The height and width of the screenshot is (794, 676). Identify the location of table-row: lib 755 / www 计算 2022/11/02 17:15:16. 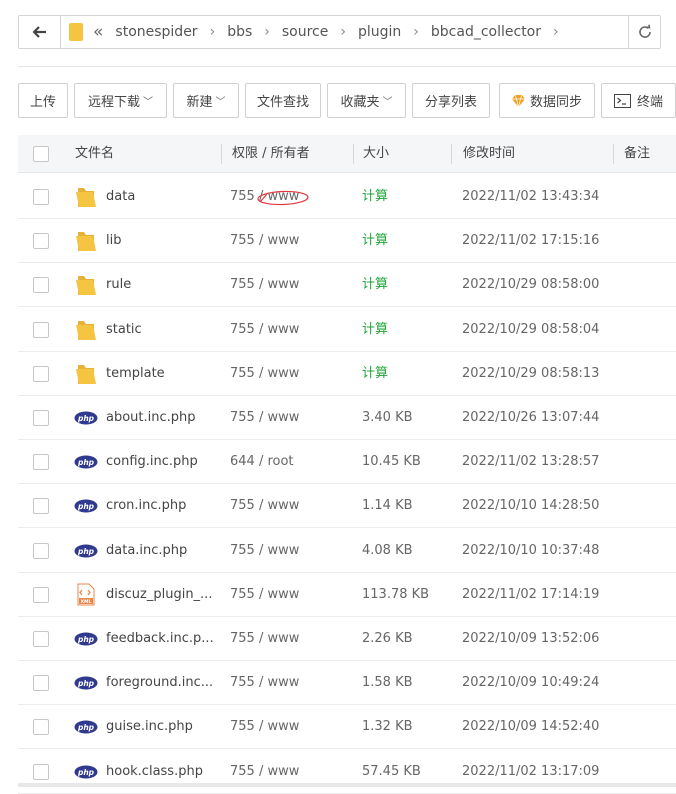
(347, 241).